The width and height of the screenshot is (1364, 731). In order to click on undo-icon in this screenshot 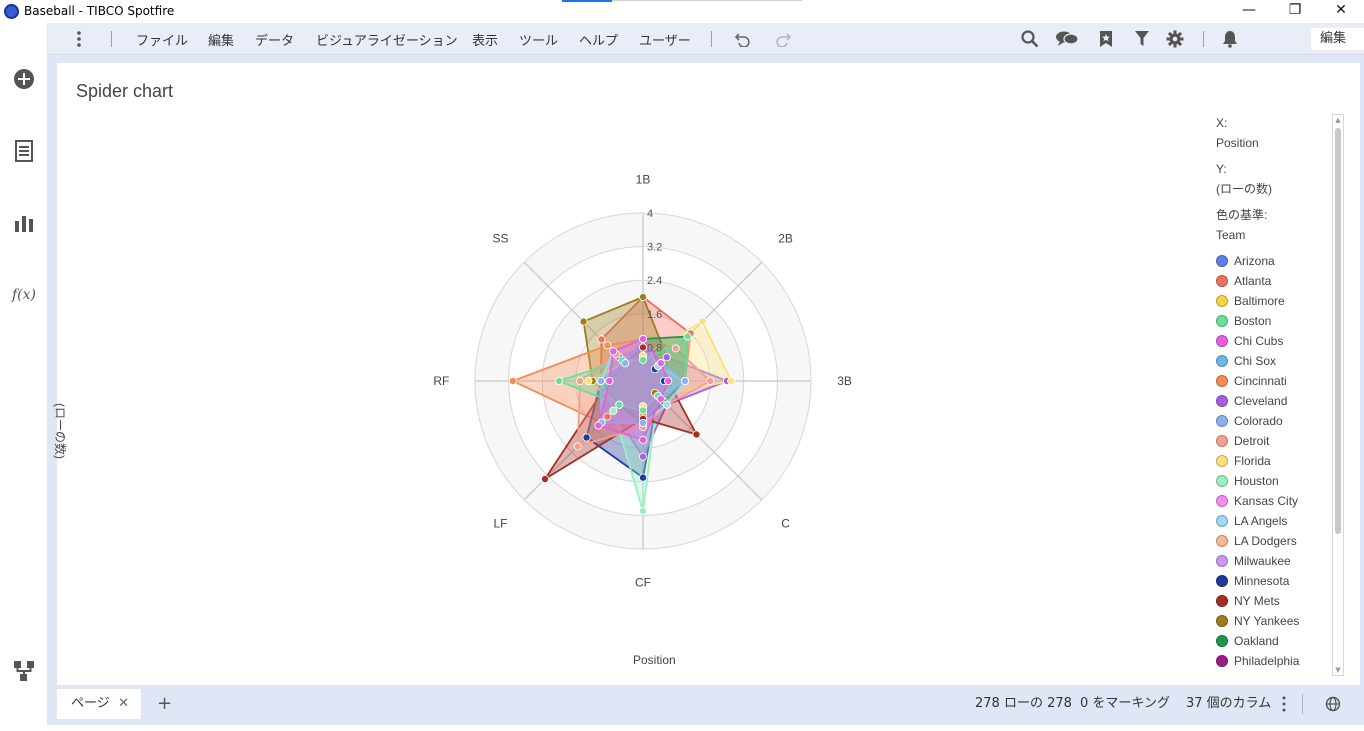, I will do `click(743, 39)`.